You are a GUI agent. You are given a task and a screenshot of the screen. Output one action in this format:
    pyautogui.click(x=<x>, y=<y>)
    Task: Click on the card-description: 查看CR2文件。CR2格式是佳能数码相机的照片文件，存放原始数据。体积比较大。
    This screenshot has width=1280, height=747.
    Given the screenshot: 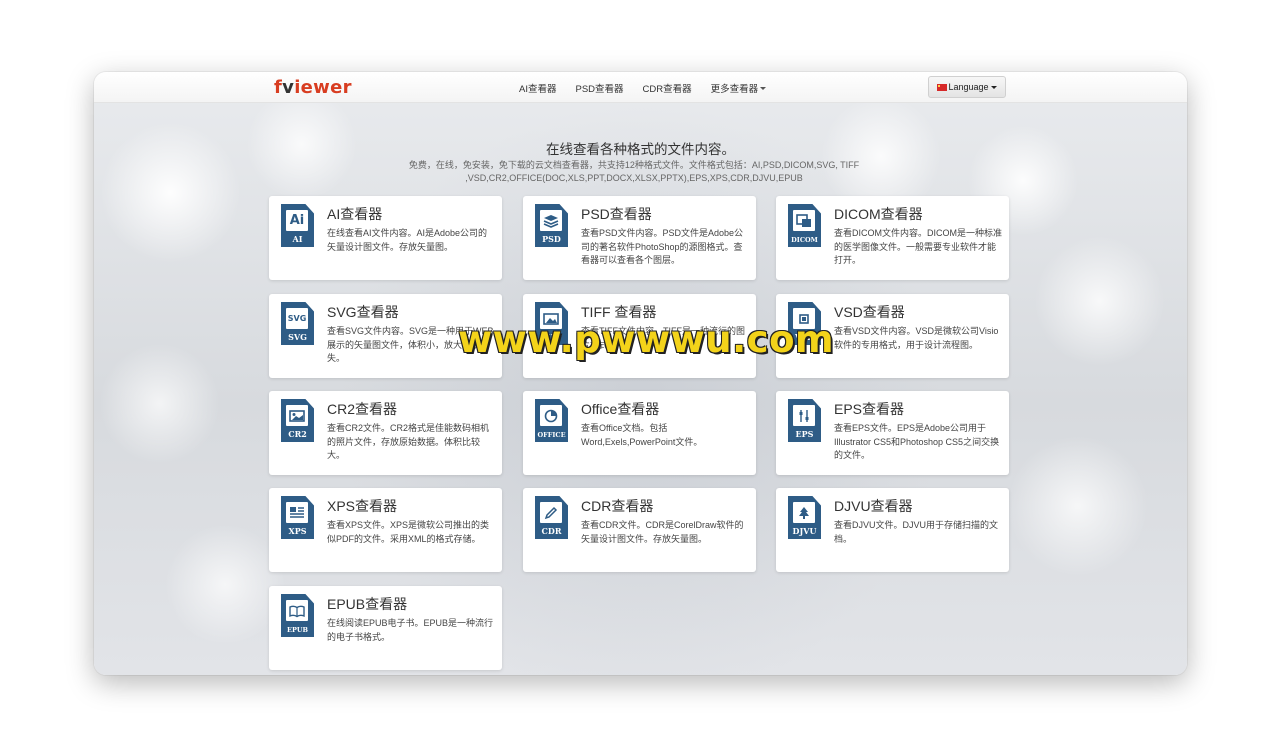 What is the action you would take?
    pyautogui.click(x=408, y=441)
    